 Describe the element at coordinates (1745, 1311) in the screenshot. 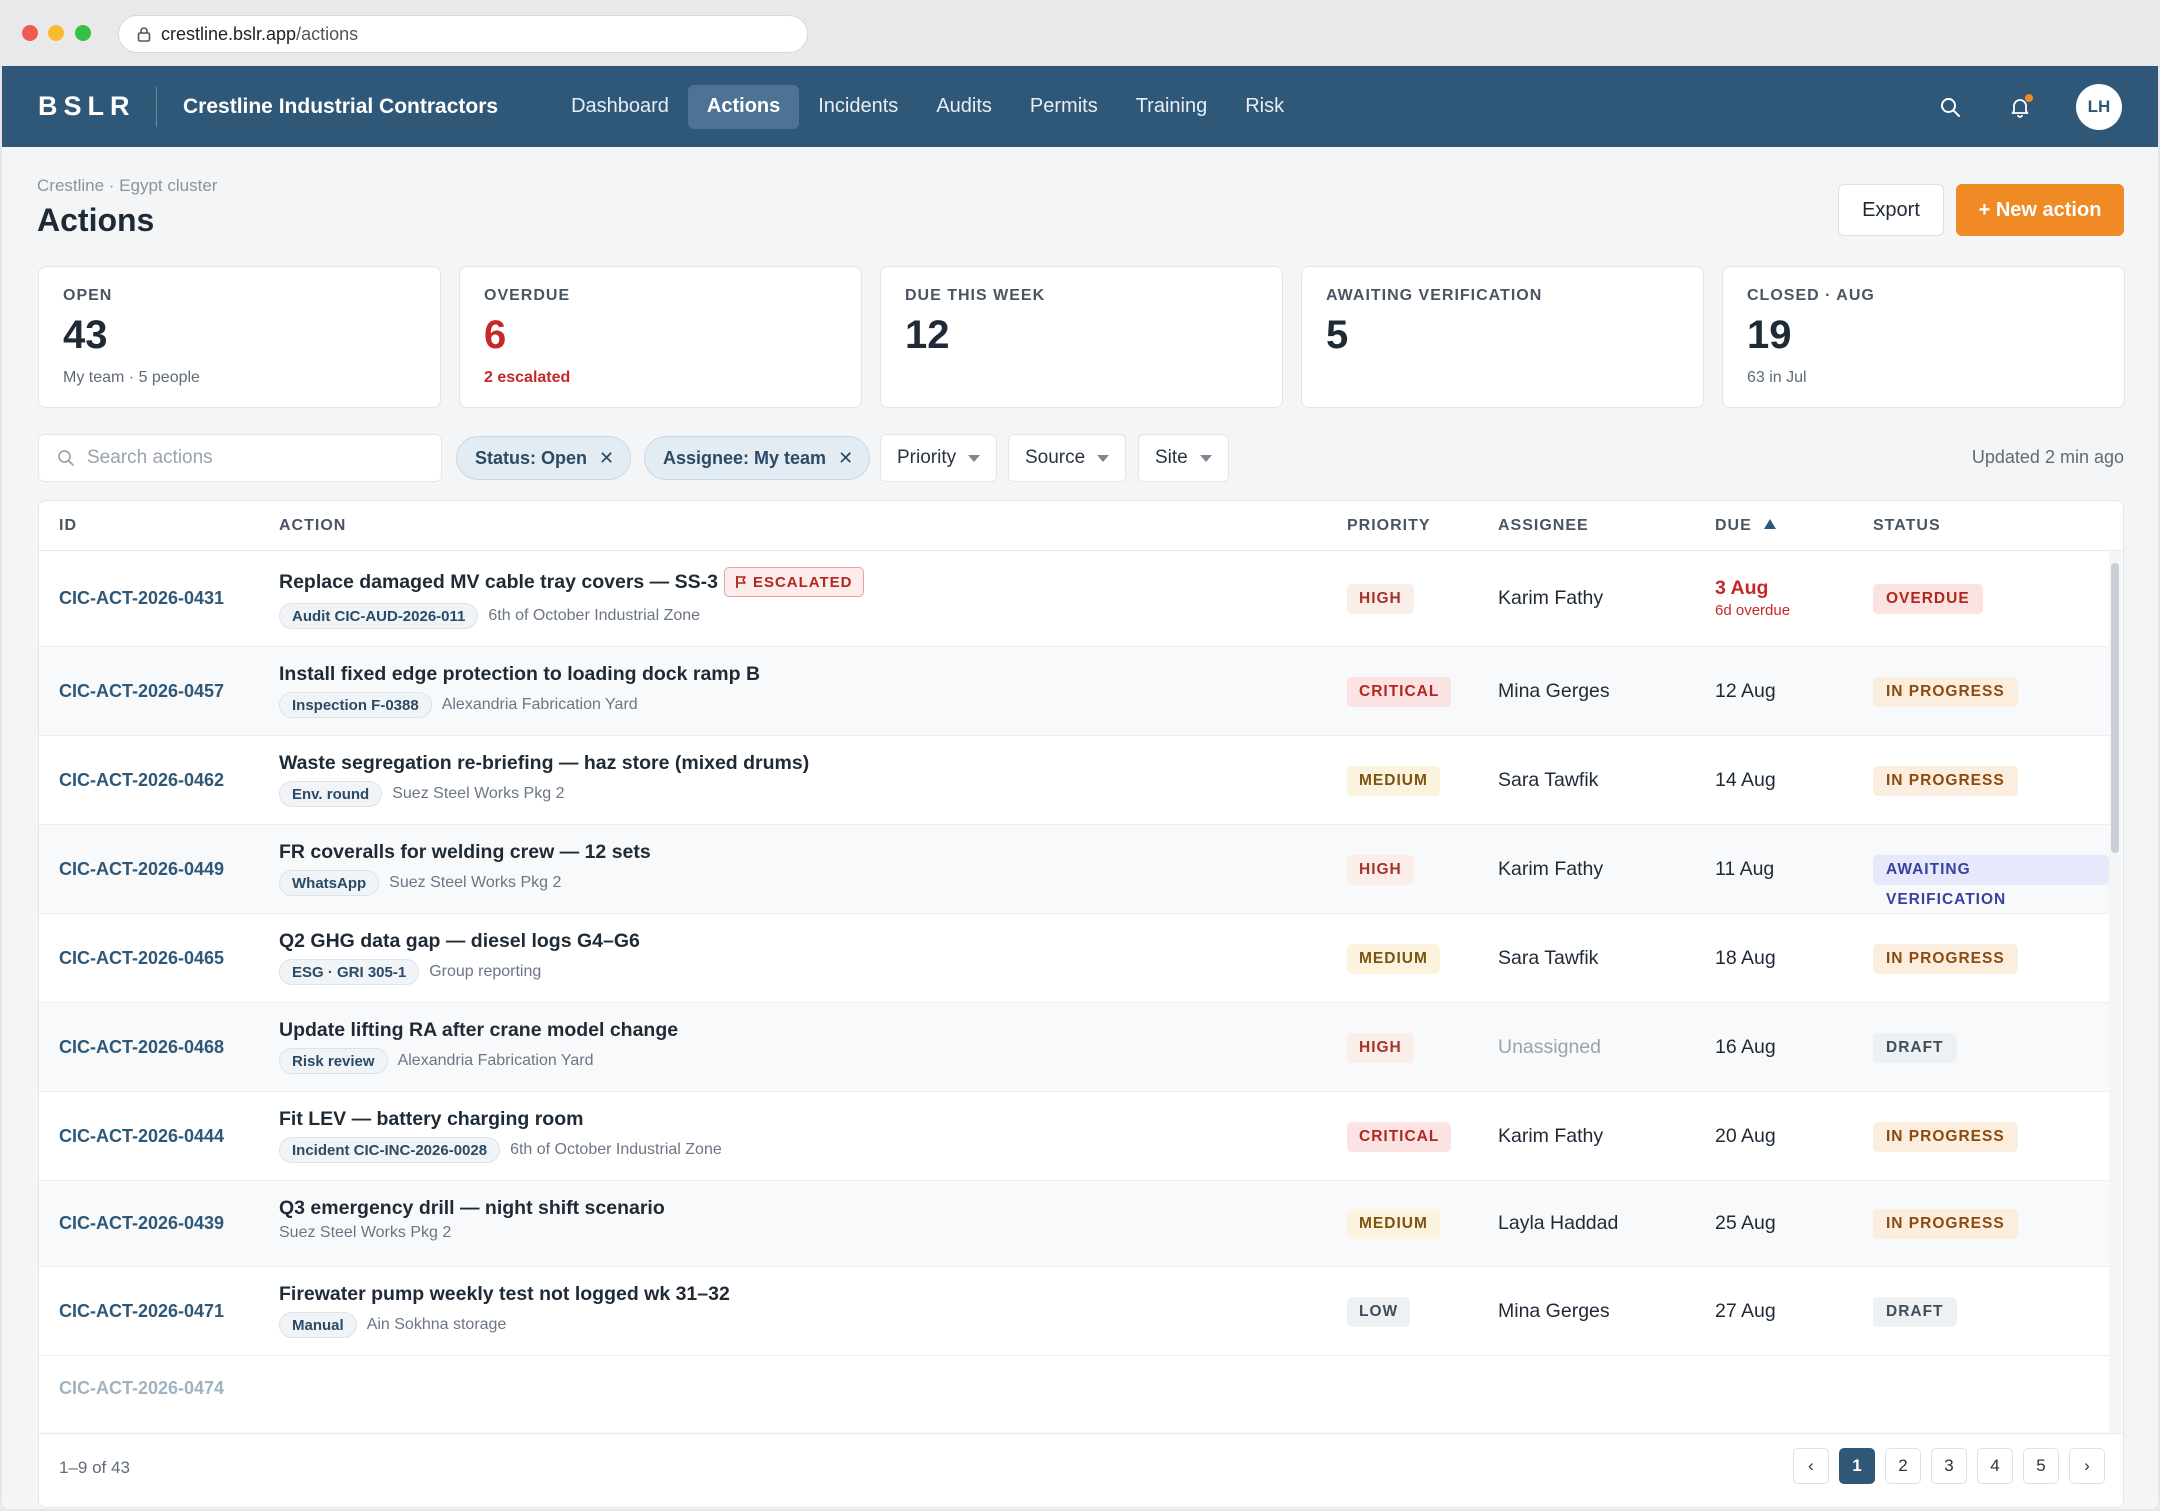

I see `due-date: 27 Aug` at that location.